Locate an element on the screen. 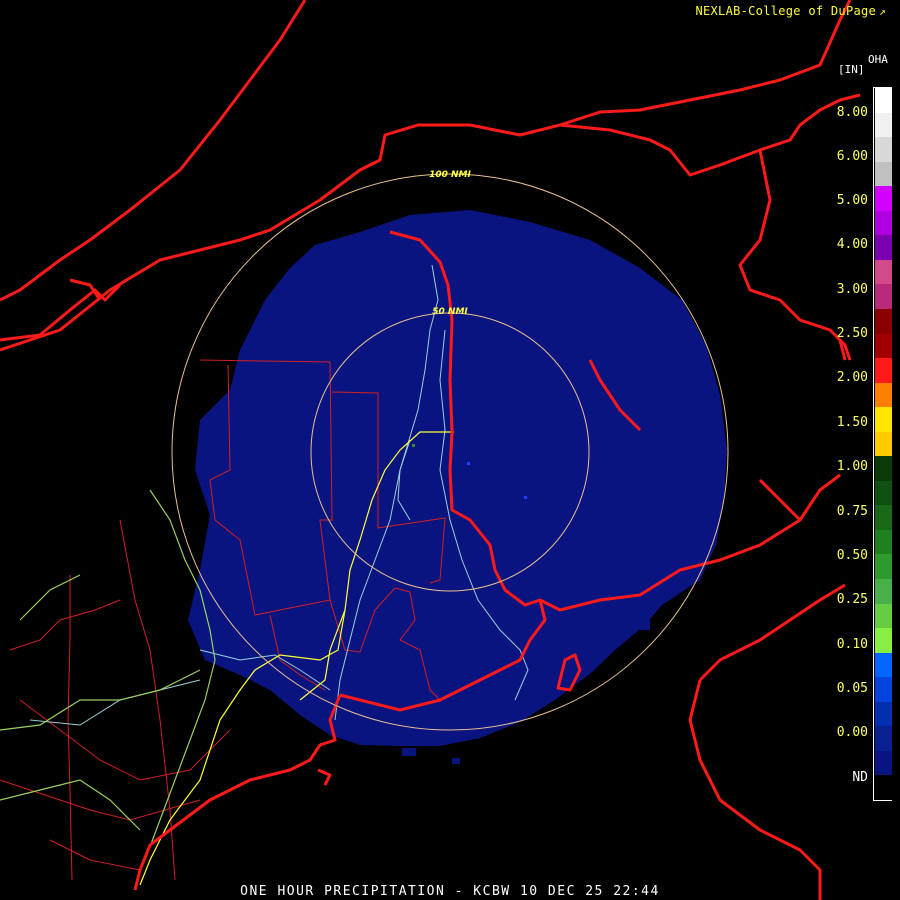 The height and width of the screenshot is (900, 900). color-scale-label: 0.25 is located at coordinates (852, 599).